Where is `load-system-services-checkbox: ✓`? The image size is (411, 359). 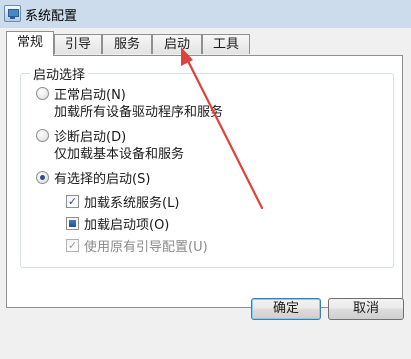 load-system-services-checkbox: ✓ is located at coordinates (72, 201).